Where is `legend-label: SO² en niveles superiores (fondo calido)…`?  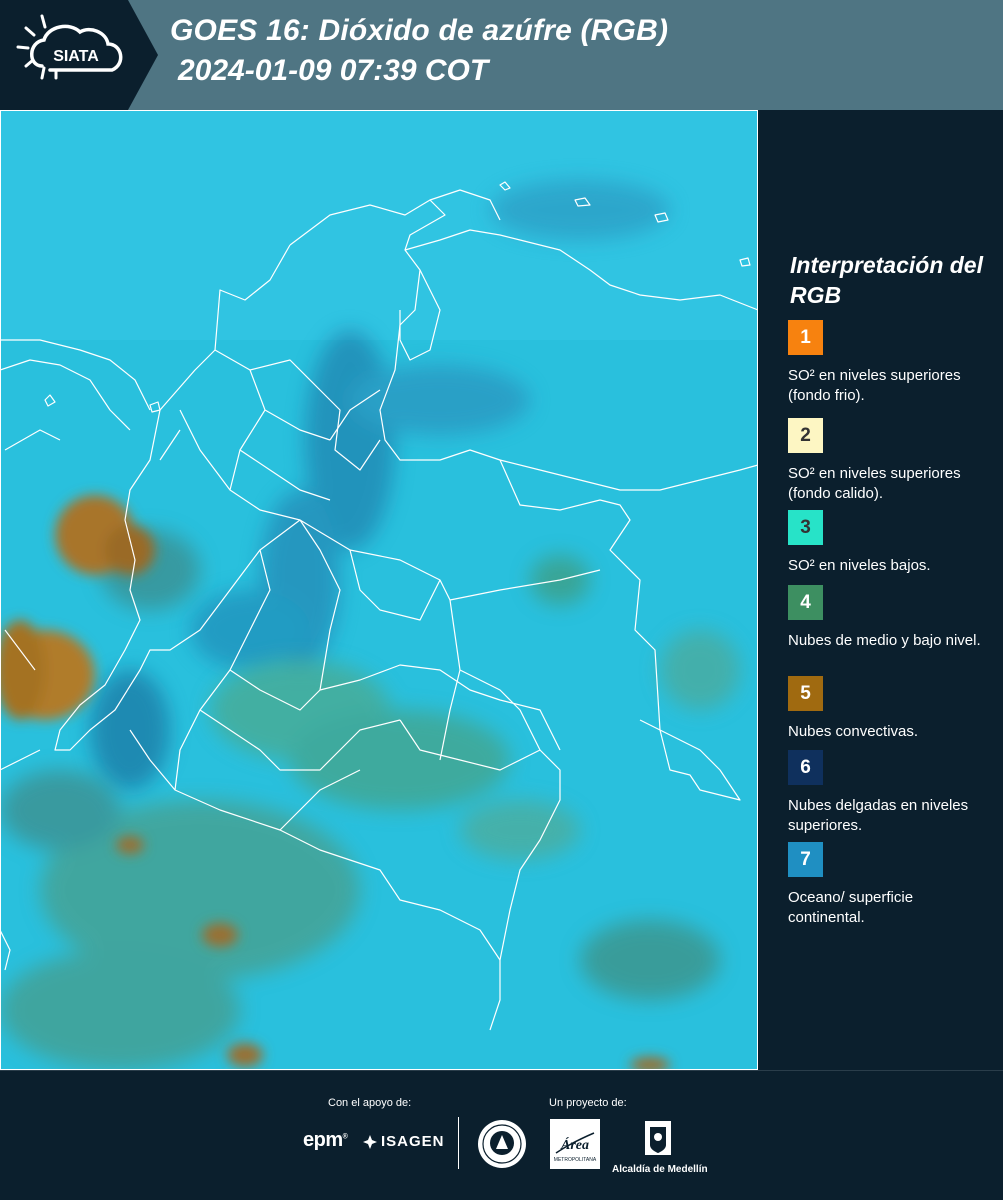
legend-label: SO² en niveles superiores (fondo calido)… is located at coordinates (874, 483).